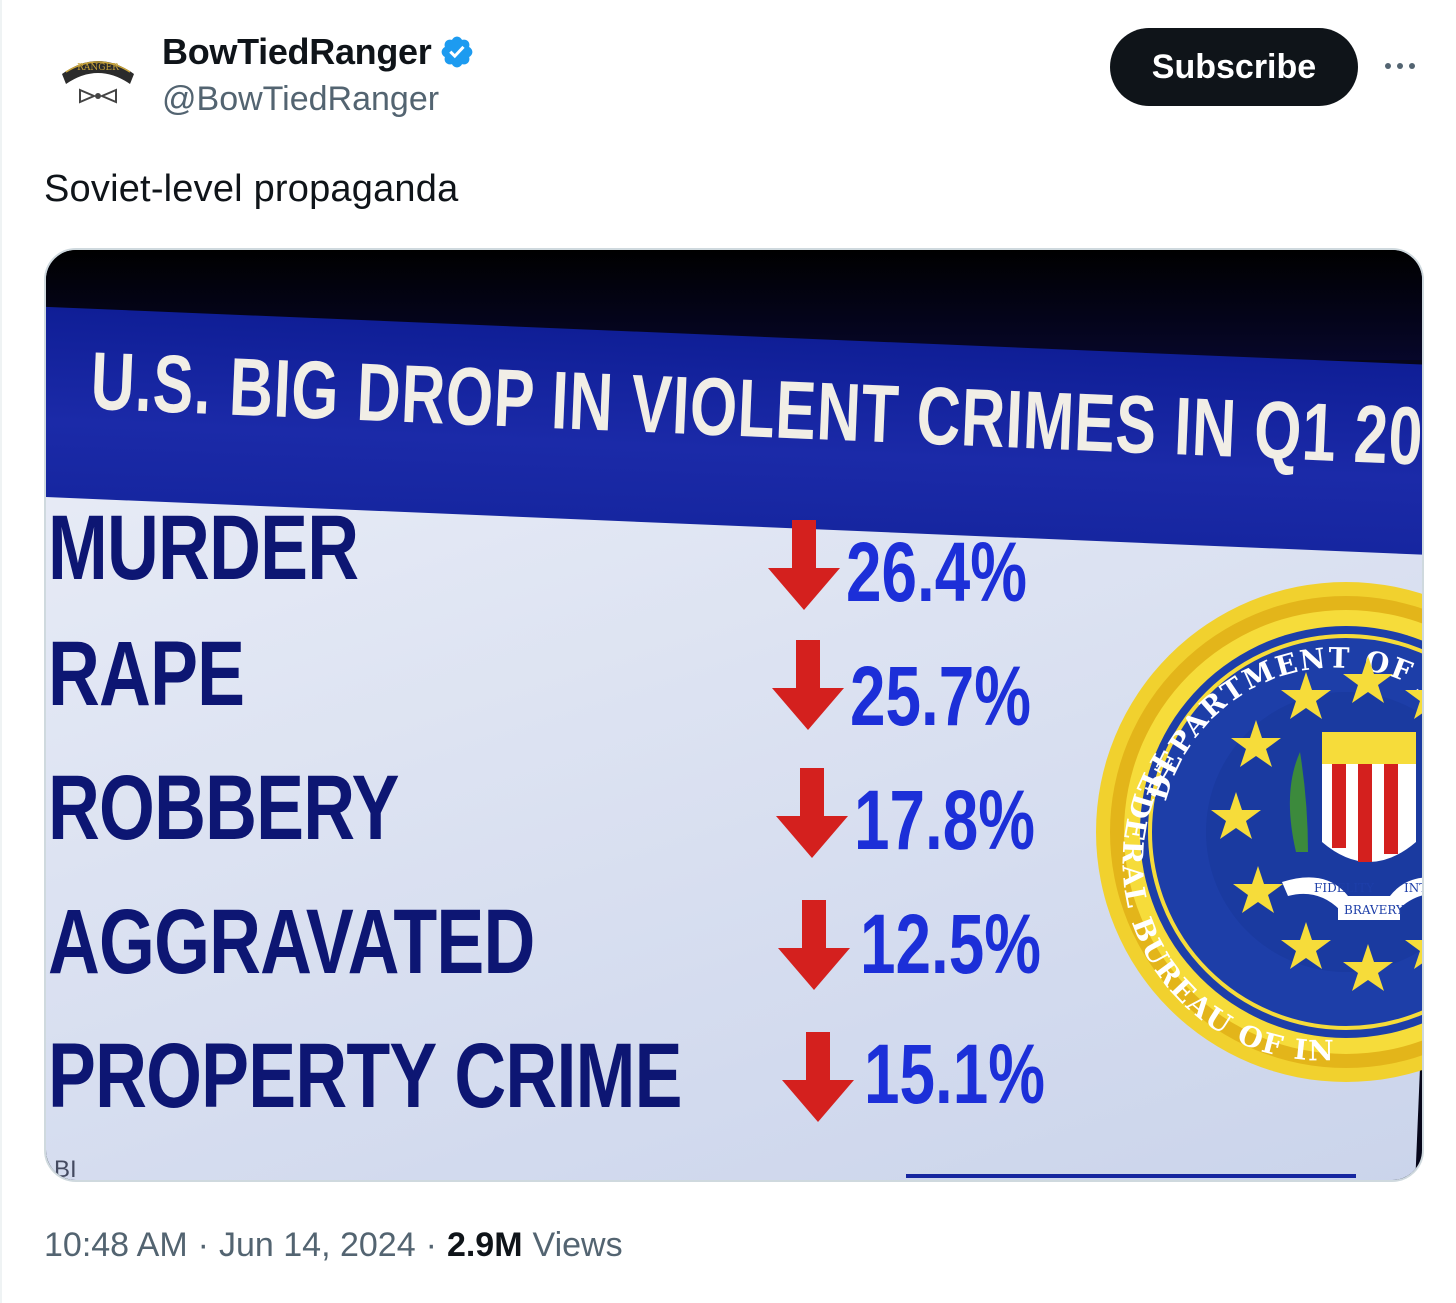 This screenshot has height=1303, width=1456. What do you see at coordinates (1344, 888) in the screenshot?
I see `svg-text: FIDELITY` at bounding box center [1344, 888].